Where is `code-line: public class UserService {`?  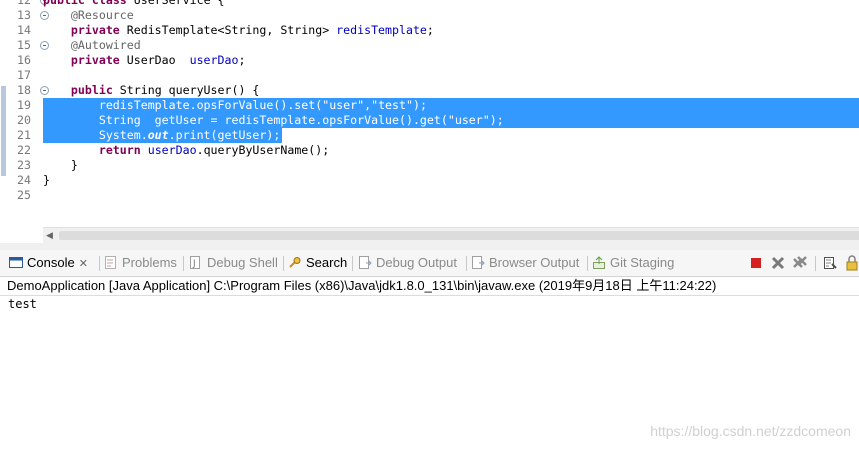
code-line: public class UserService { is located at coordinates (134, 4).